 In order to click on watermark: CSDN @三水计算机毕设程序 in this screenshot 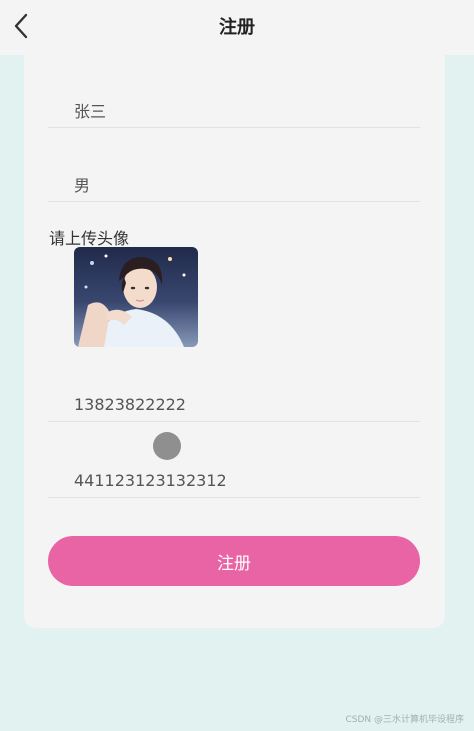, I will do `click(404, 720)`.